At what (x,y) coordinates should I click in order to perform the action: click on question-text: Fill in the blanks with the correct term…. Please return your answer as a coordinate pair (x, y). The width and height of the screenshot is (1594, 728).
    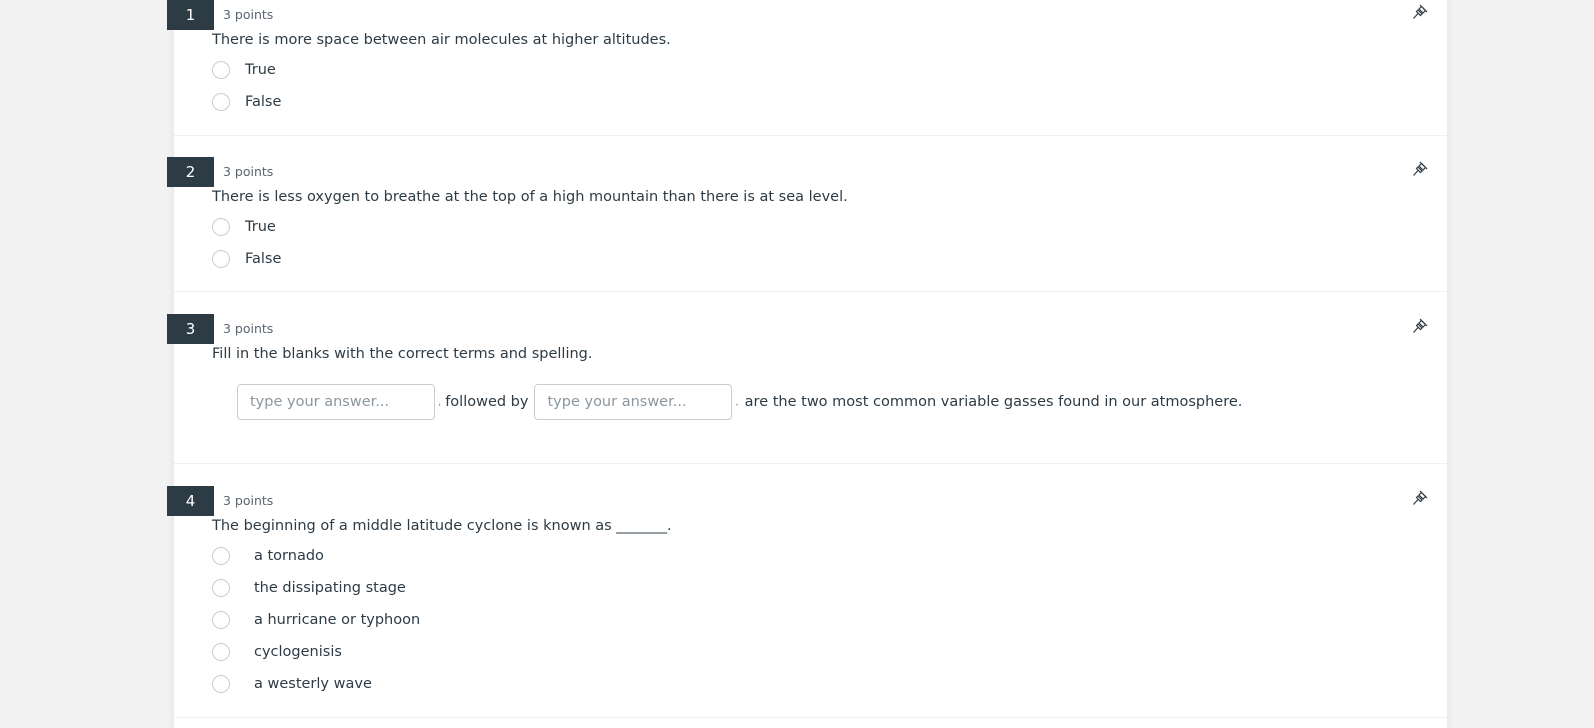
    Looking at the image, I should click on (402, 354).